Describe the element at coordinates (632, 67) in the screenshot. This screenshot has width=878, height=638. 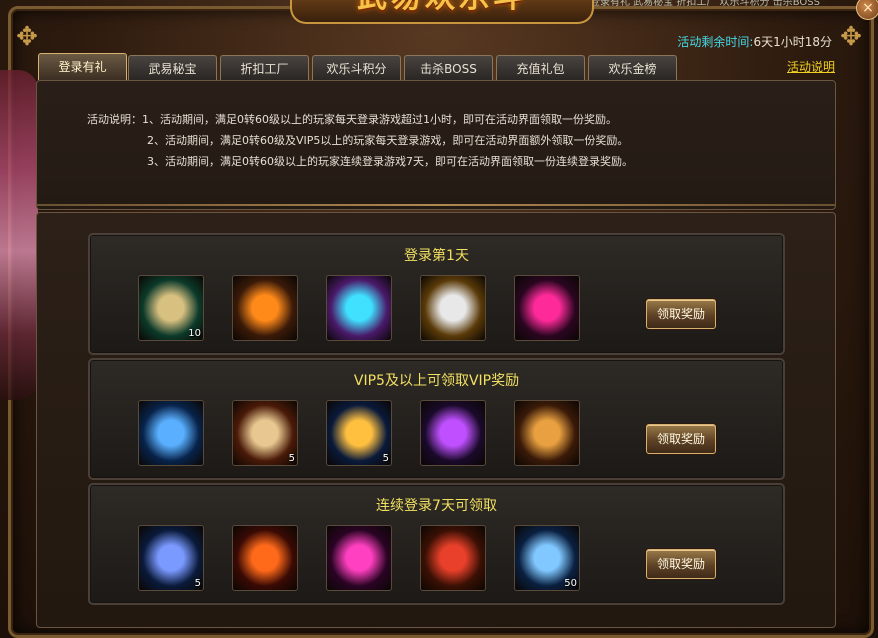
I see `tab-gold-ranking: 欢乐金榜` at that location.